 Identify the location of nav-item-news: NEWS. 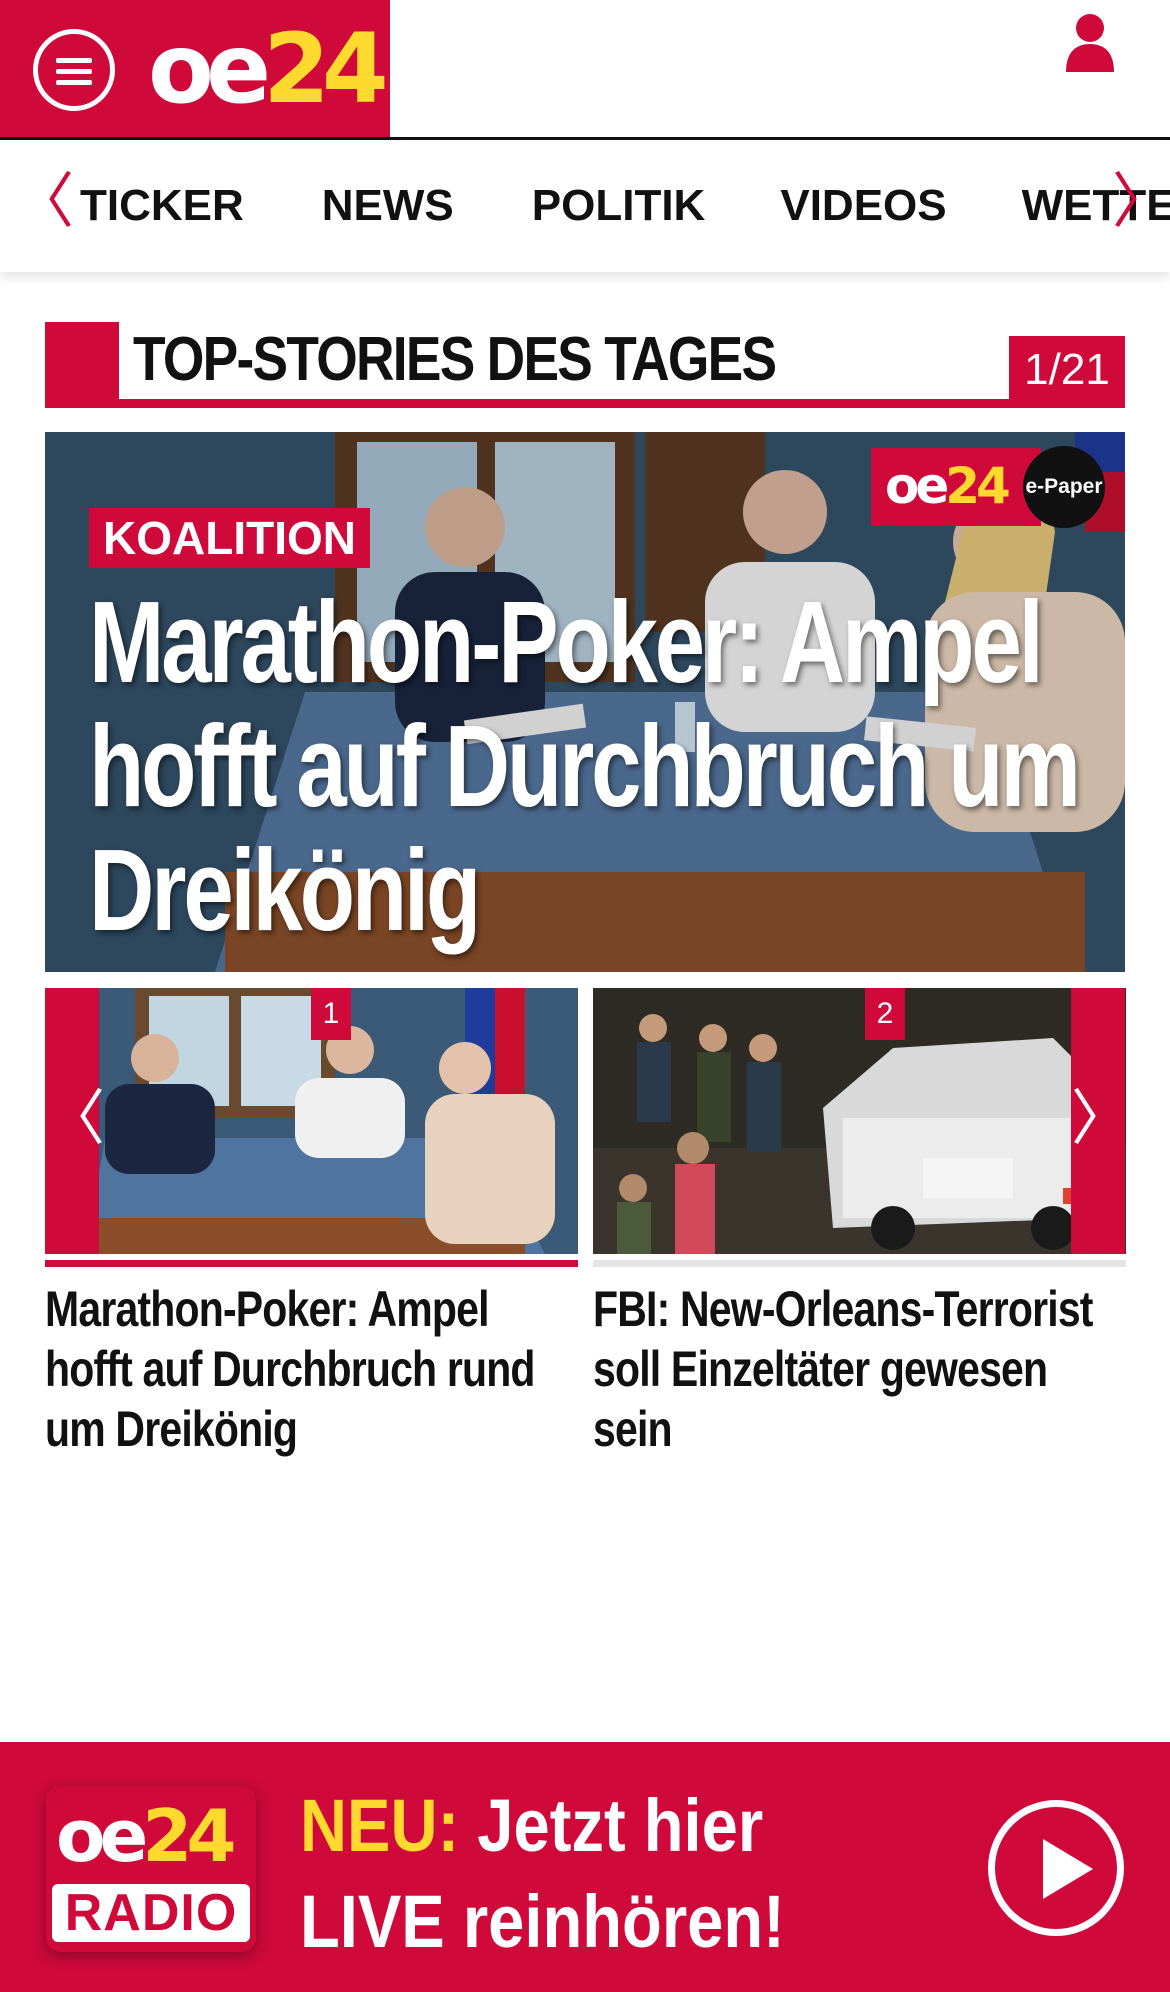
(388, 206).